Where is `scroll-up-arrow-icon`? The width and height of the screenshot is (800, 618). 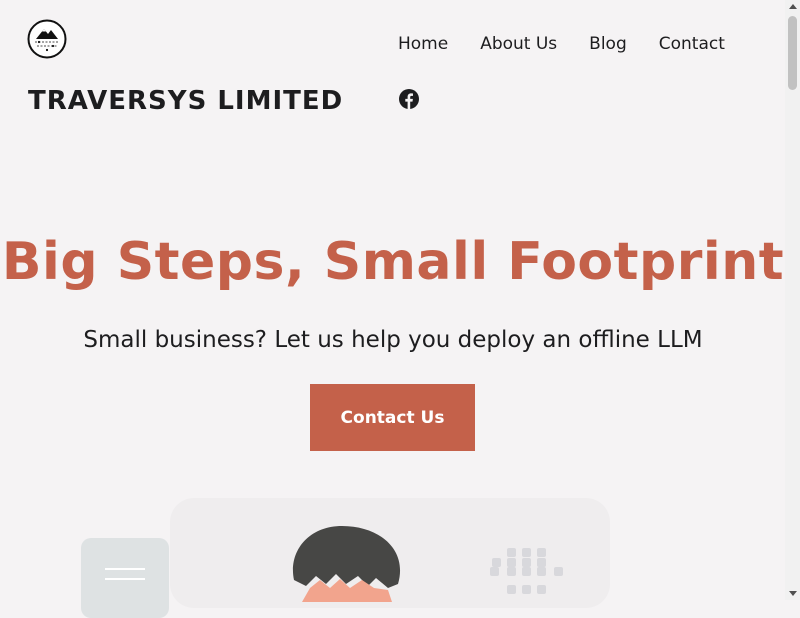
scroll-up-arrow-icon is located at coordinates (793, 6).